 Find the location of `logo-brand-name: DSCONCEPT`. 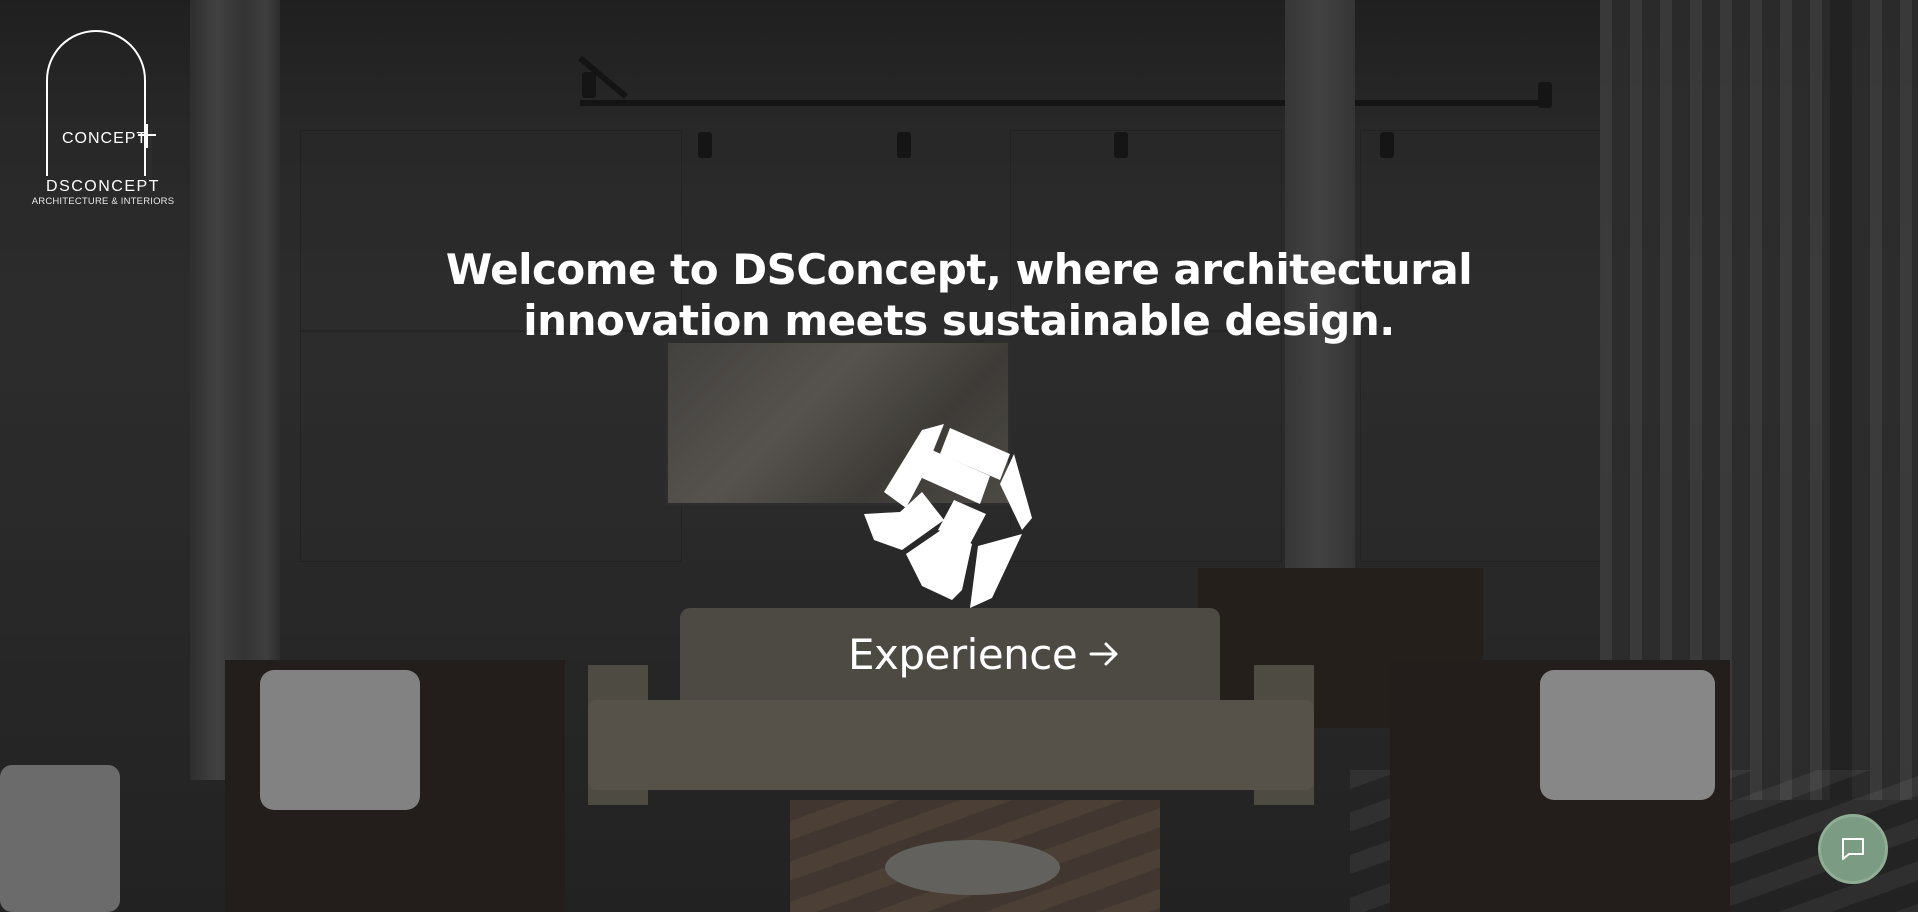

logo-brand-name: DSCONCEPT is located at coordinates (103, 186).